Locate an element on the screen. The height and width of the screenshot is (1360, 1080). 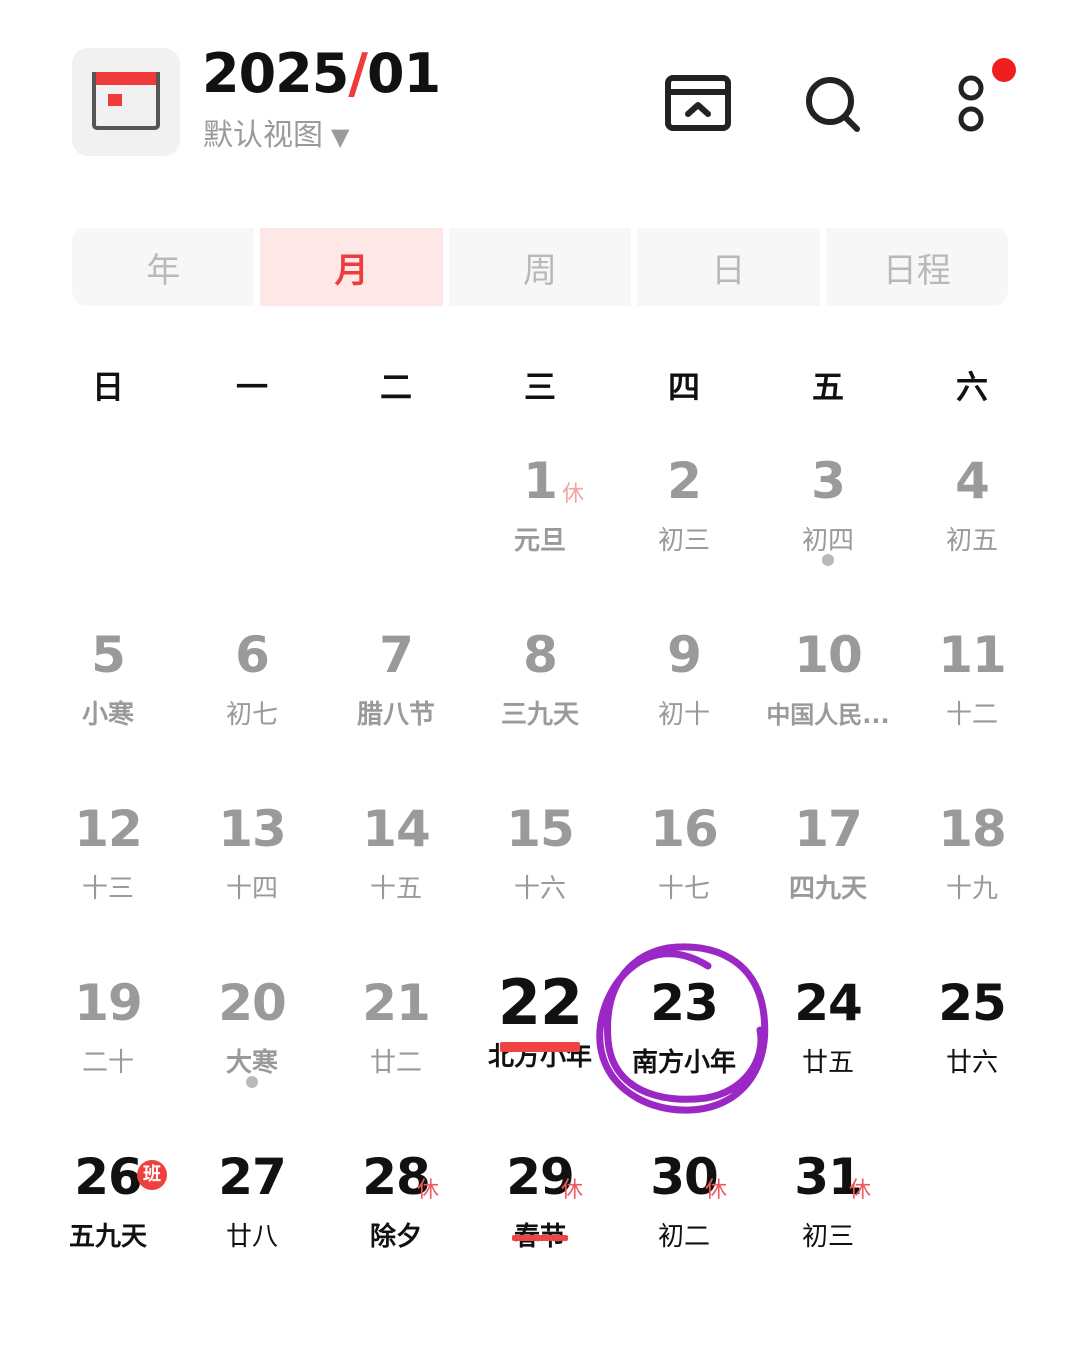
more-icon is located at coordinates (973, 104).